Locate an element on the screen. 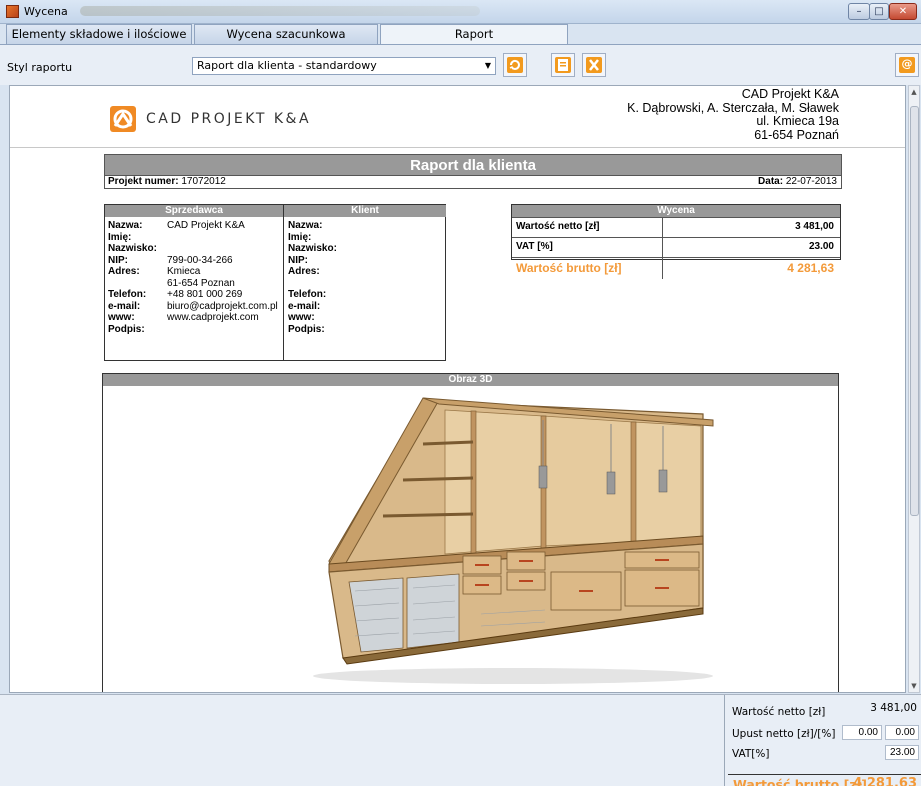 This screenshot has width=921, height=786. refresh-icon is located at coordinates (515, 65).